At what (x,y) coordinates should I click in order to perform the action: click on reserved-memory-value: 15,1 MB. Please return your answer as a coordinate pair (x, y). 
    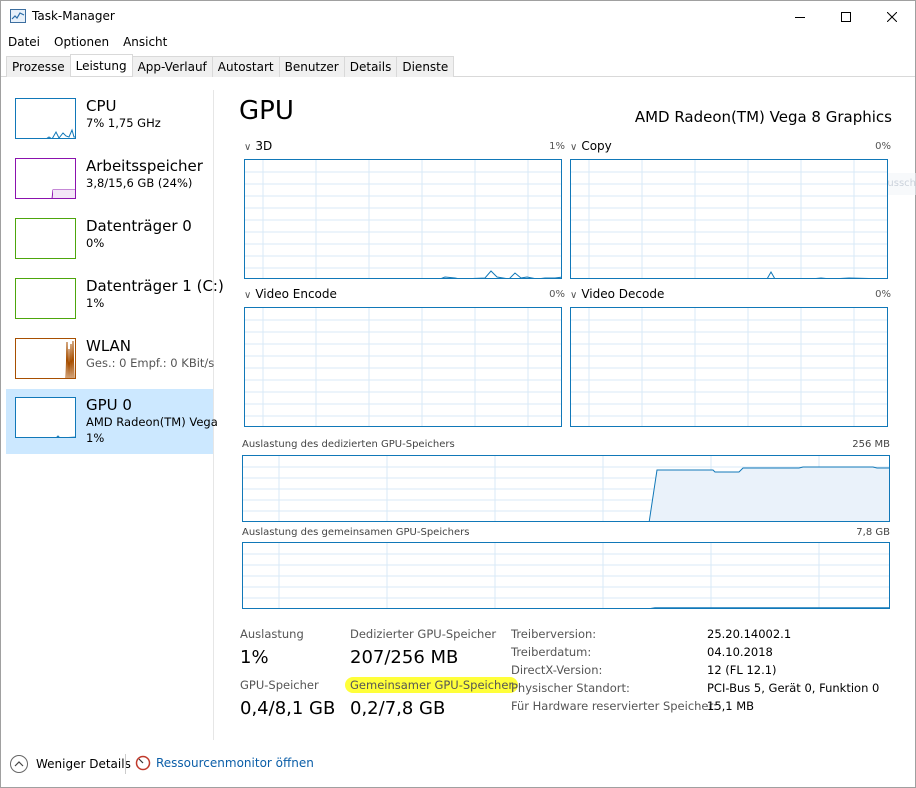
    Looking at the image, I should click on (731, 706).